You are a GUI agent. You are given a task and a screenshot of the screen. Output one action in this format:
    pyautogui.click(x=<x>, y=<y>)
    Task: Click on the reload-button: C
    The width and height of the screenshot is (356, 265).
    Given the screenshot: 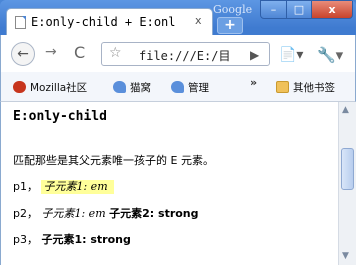 What is the action you would take?
    pyautogui.click(x=79, y=52)
    